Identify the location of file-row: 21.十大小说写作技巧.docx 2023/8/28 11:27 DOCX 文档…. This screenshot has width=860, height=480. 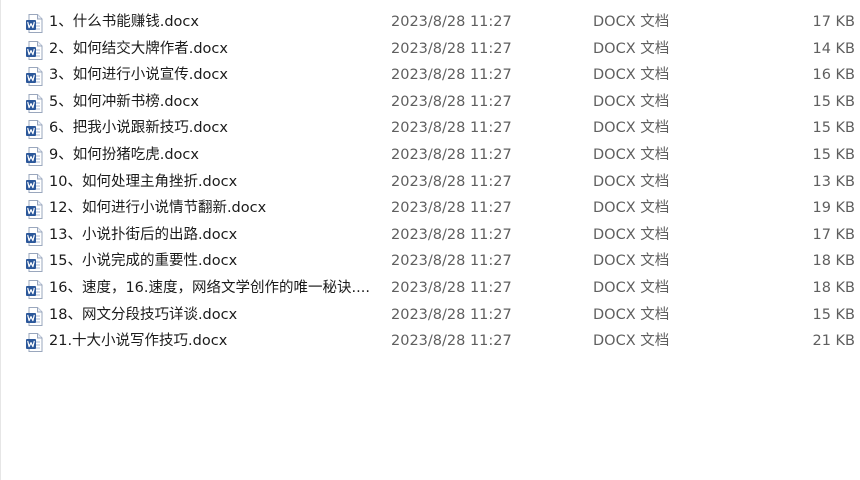
(430, 341).